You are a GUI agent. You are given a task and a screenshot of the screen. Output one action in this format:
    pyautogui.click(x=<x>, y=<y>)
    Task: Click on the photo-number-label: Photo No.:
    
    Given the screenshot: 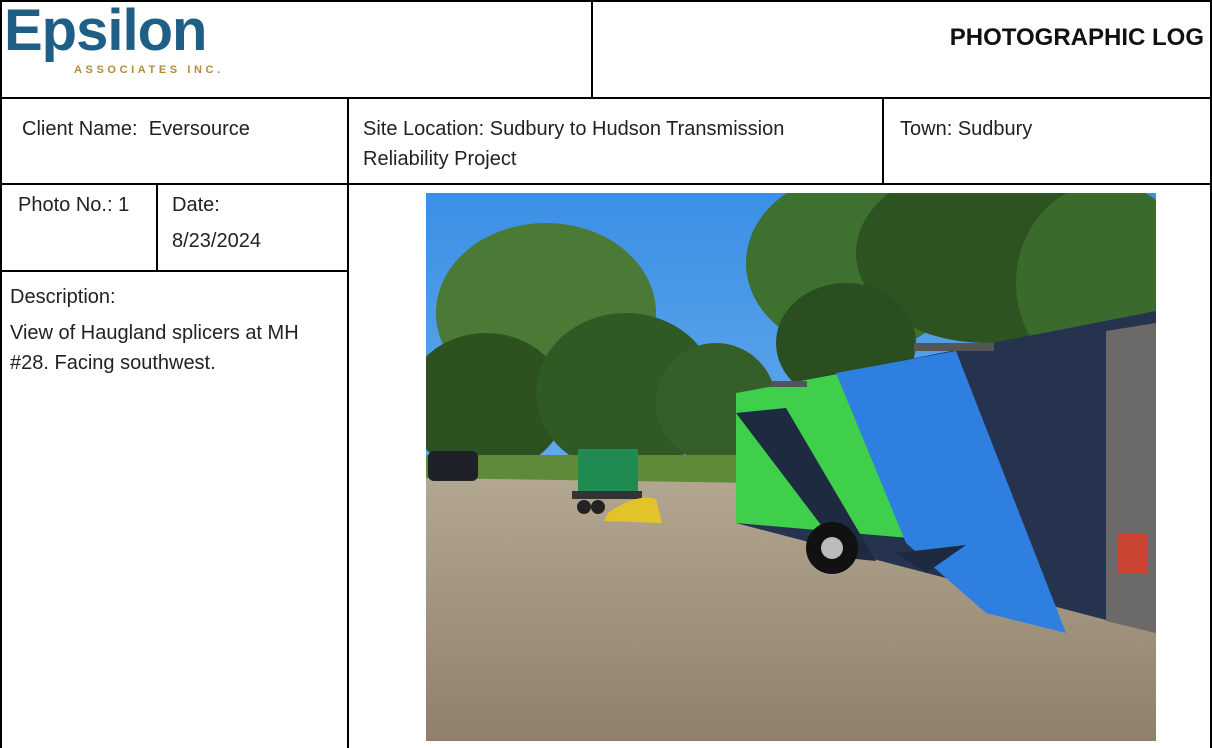 What is the action you would take?
    pyautogui.click(x=65, y=205)
    